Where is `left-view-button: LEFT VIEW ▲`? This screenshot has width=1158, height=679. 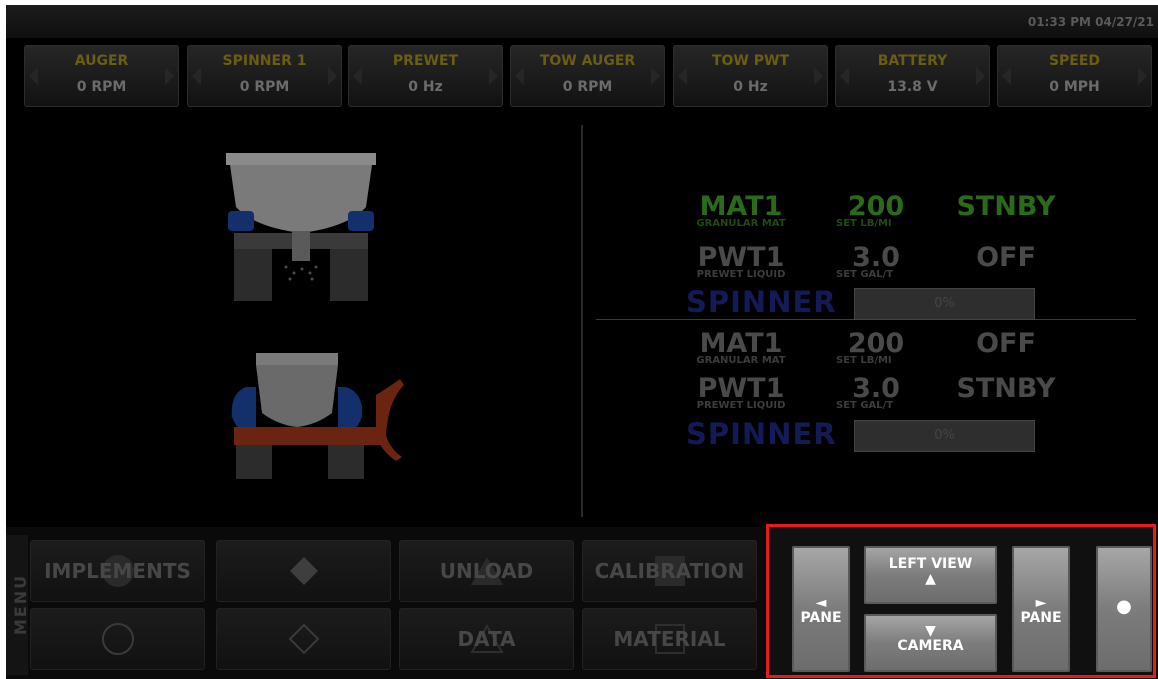
left-view-button: LEFT VIEW ▲ is located at coordinates (930, 575).